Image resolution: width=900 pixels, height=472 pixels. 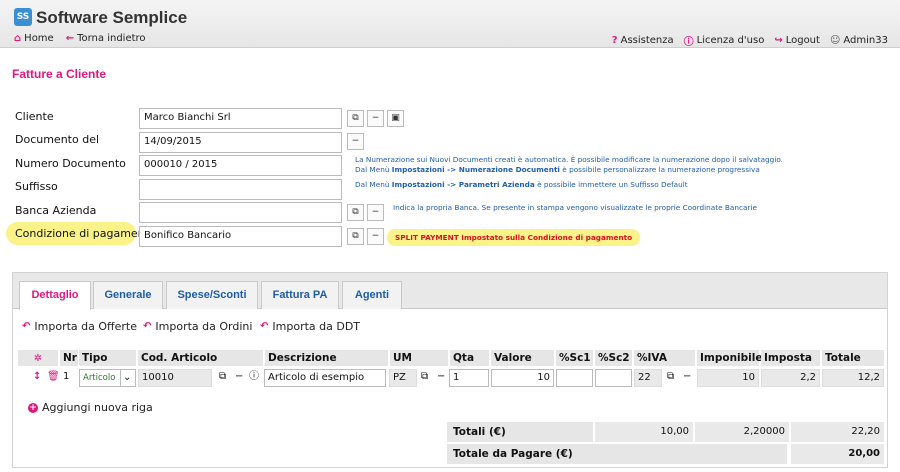 I want to click on banca-clear-button: −, so click(x=375, y=212).